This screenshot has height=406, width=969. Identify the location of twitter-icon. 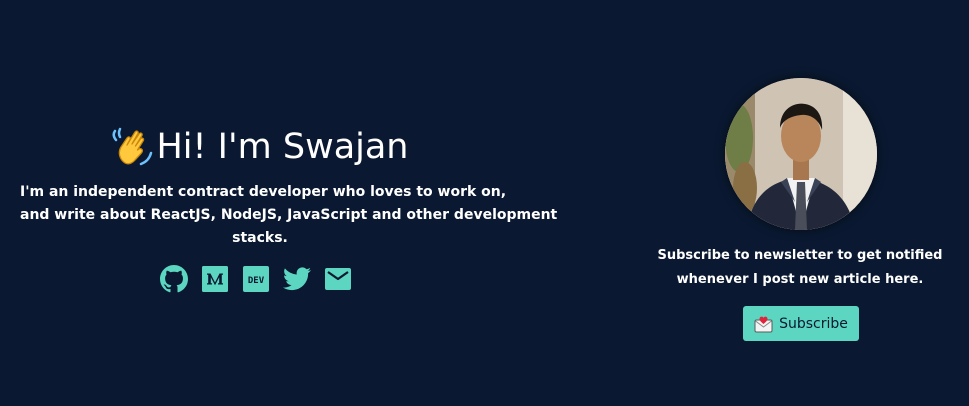
(297, 279).